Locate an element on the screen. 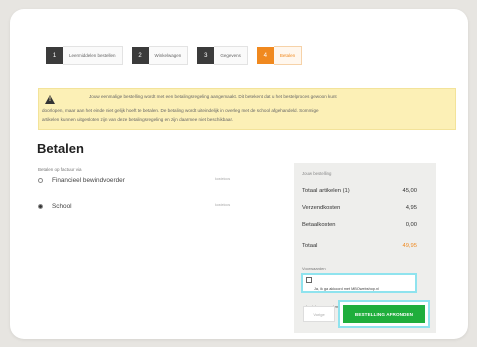 Image resolution: width=477 pixels, height=347 pixels. terms-checkbox is located at coordinates (309, 280).